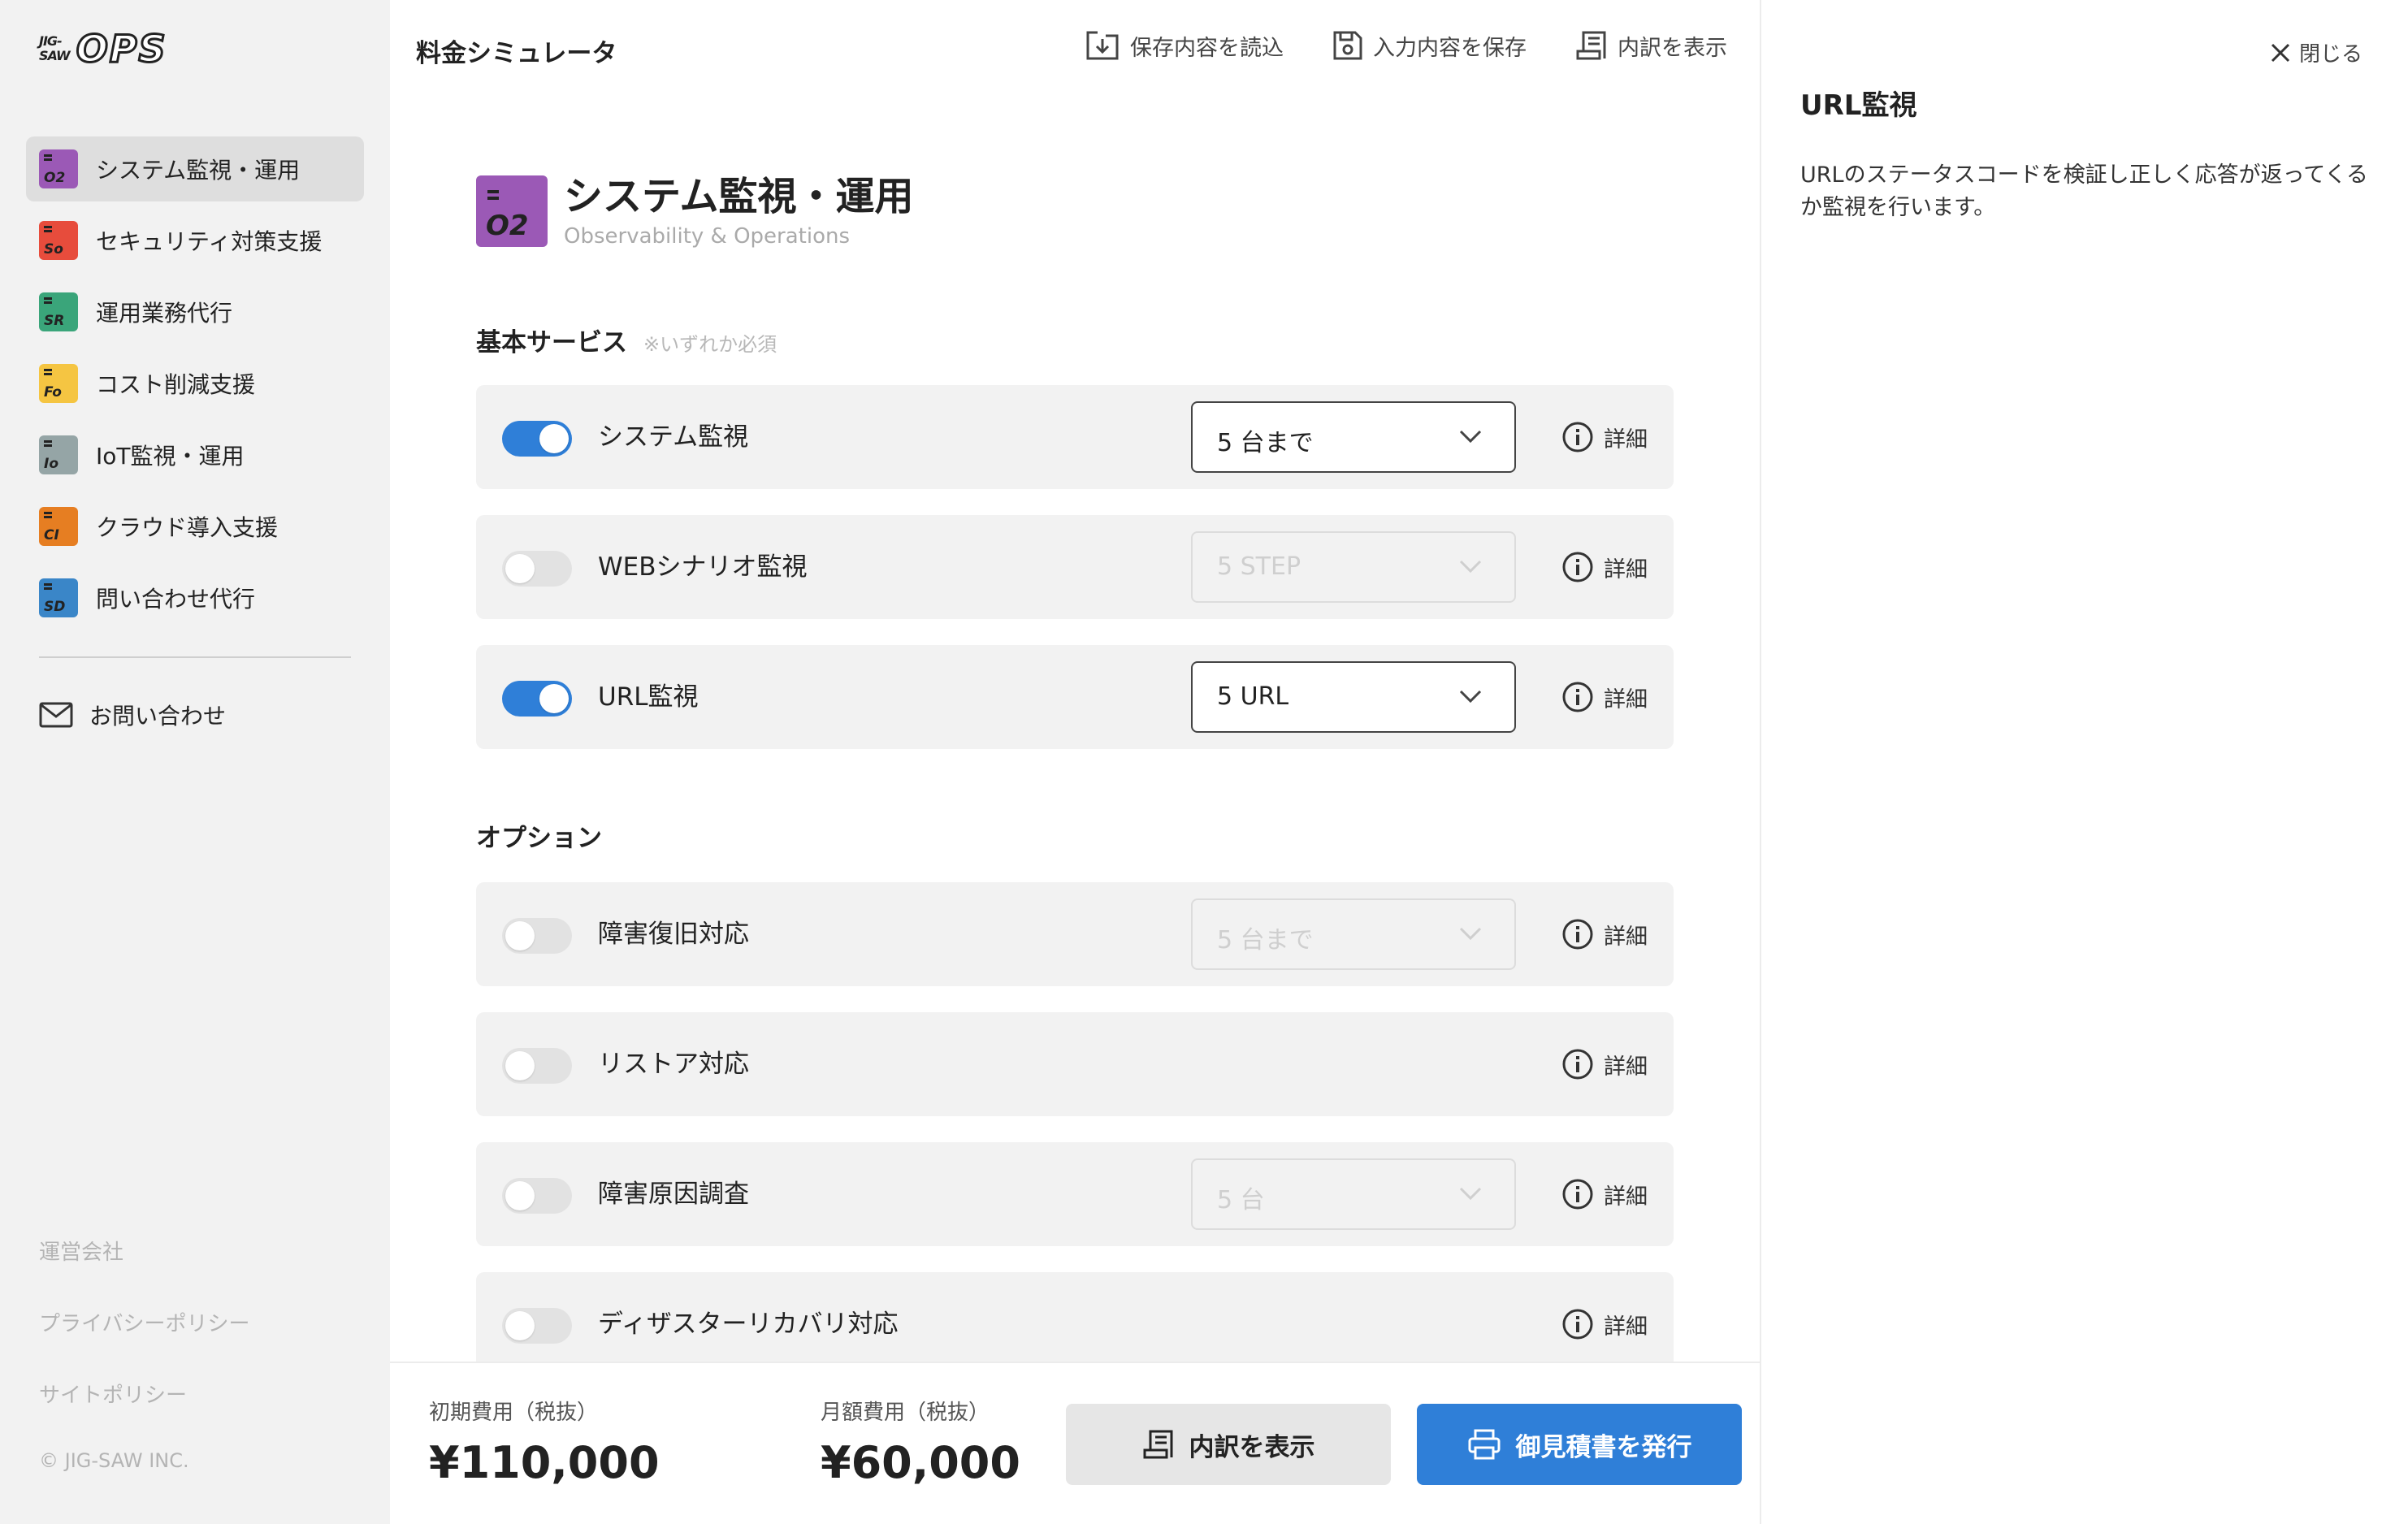  Describe the element at coordinates (1075, 49) in the screenshot. I see `topbar: 料金シミュレータ 保存内容を読込 入力内容を保存 内訳を表示` at that location.